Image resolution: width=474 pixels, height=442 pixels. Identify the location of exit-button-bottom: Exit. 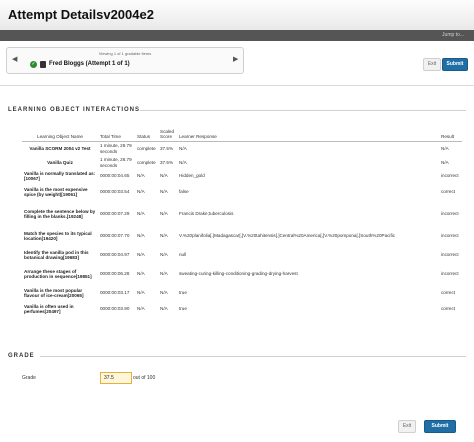
(407, 426).